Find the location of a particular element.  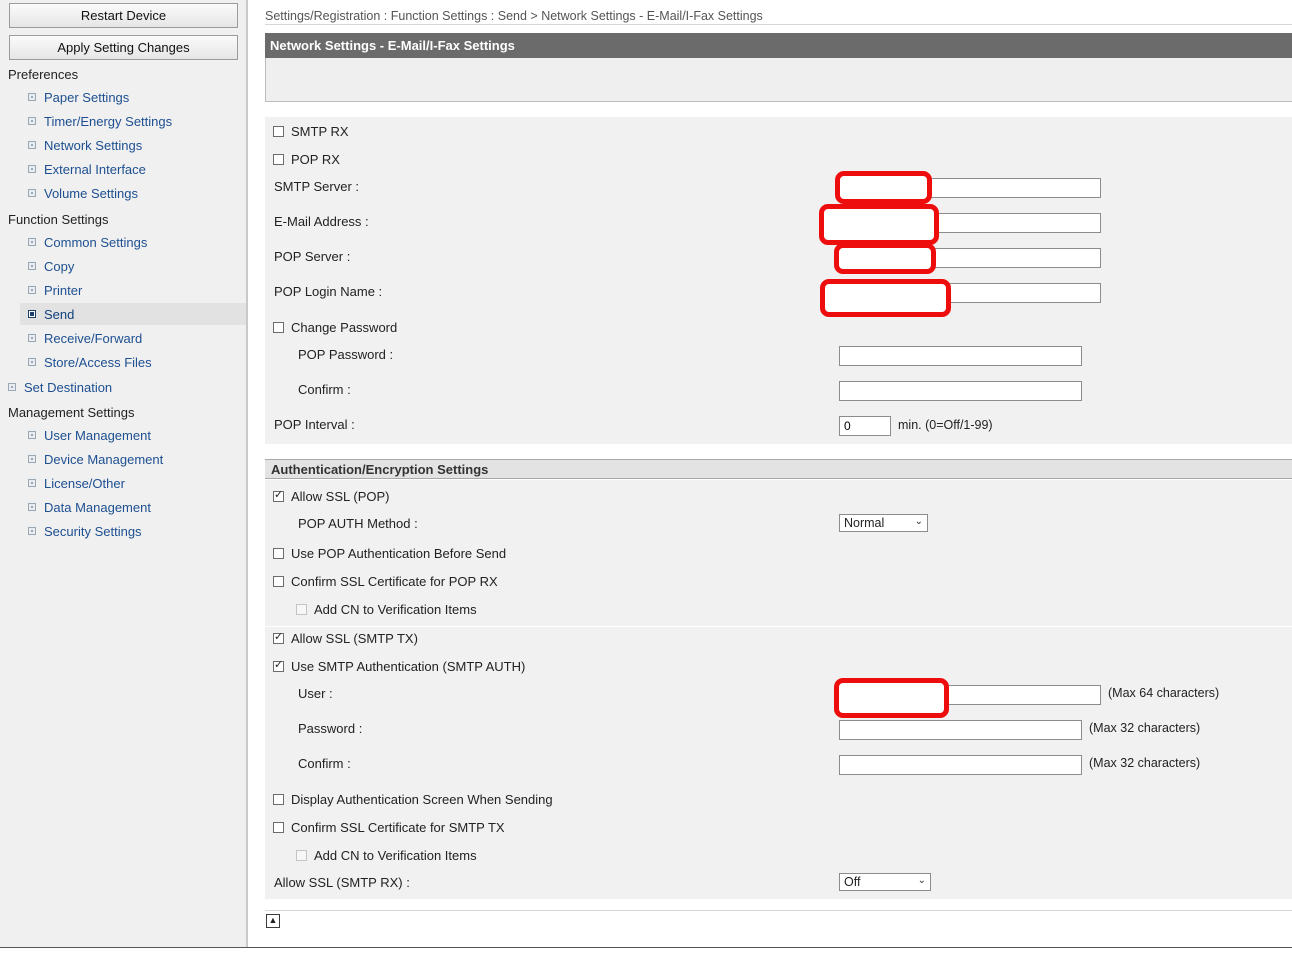

change-password-checkbox: Change Password is located at coordinates (335, 327).